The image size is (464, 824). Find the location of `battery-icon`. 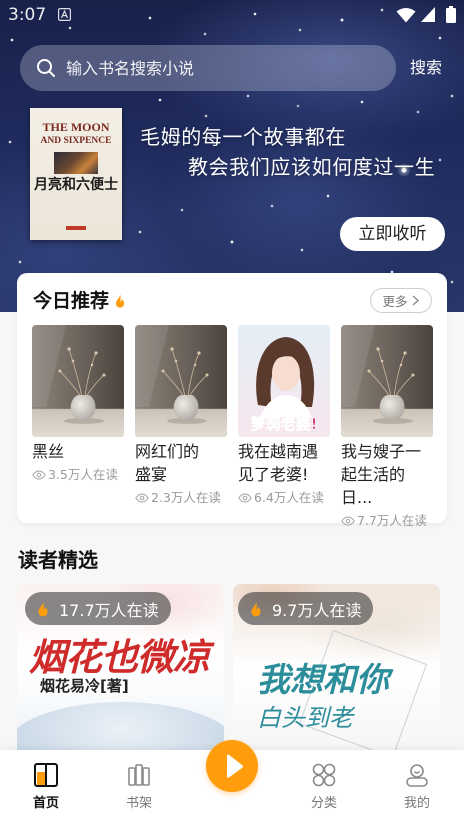

battery-icon is located at coordinates (451, 14).